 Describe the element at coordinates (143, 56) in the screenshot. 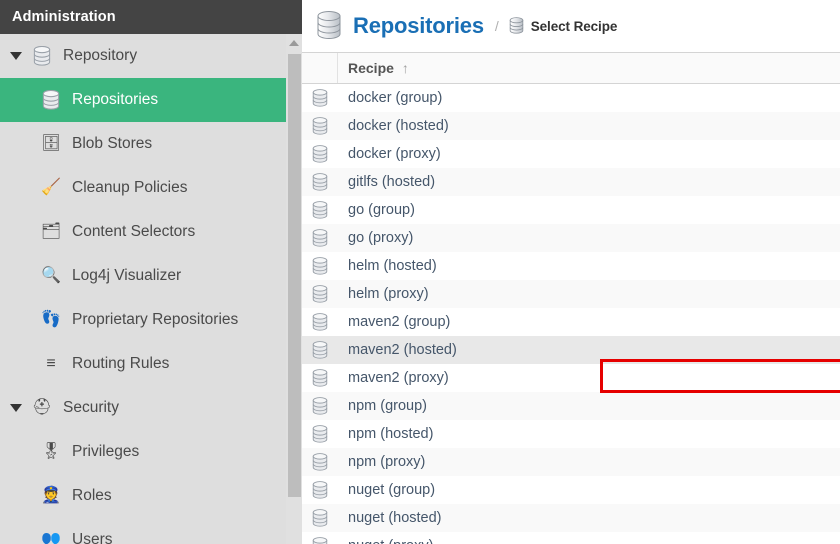

I see `sidebar-group-repository: Repository` at that location.